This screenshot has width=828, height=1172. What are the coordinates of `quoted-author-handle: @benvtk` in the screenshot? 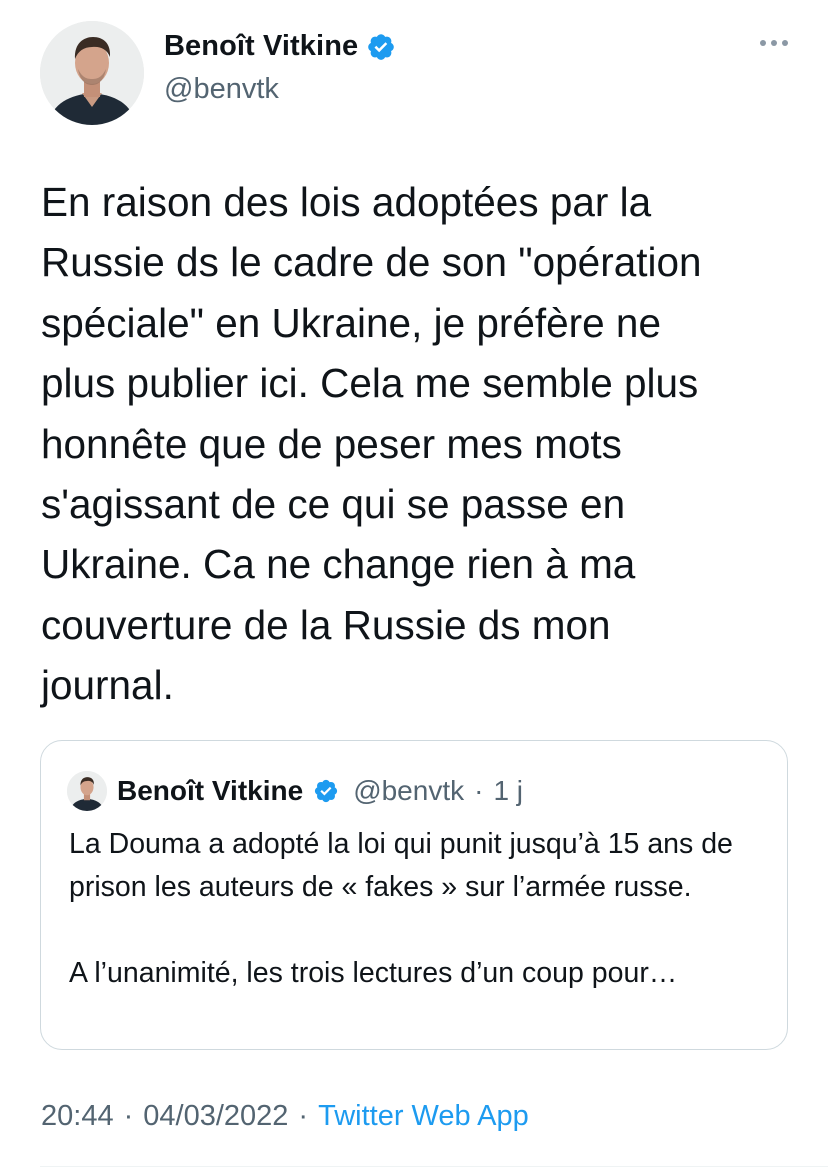 It's located at (409, 790).